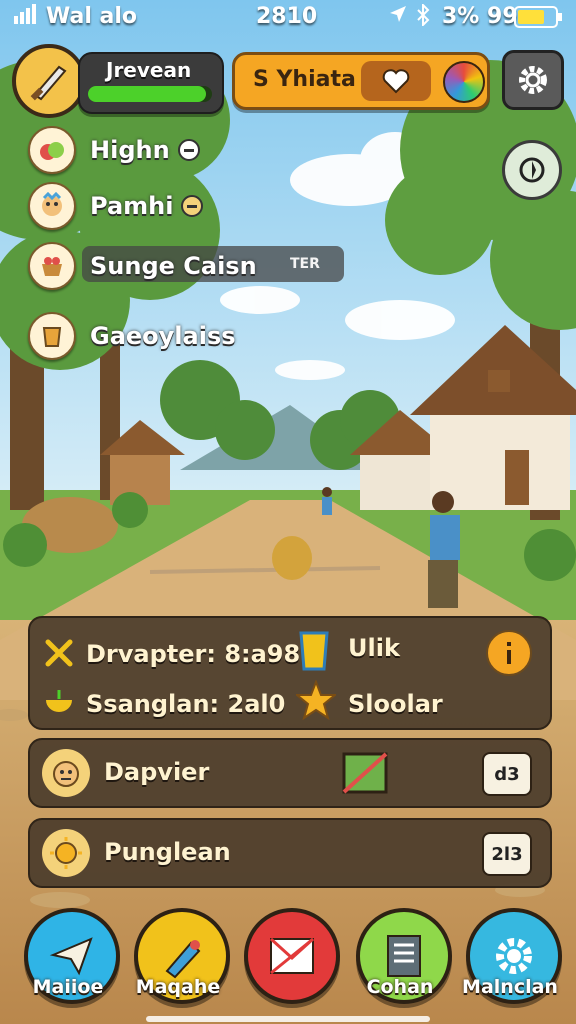 The image size is (576, 1024). I want to click on xp-bar-fill, so click(147, 94).